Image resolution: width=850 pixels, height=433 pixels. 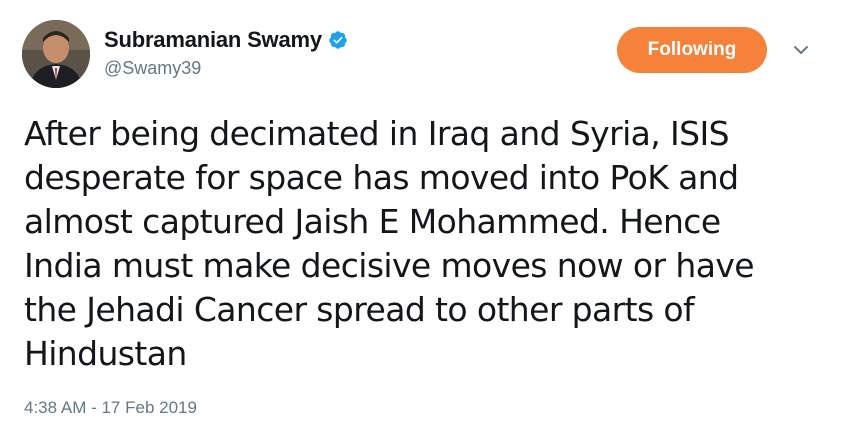 I want to click on handle: @Swamy39, so click(x=226, y=68).